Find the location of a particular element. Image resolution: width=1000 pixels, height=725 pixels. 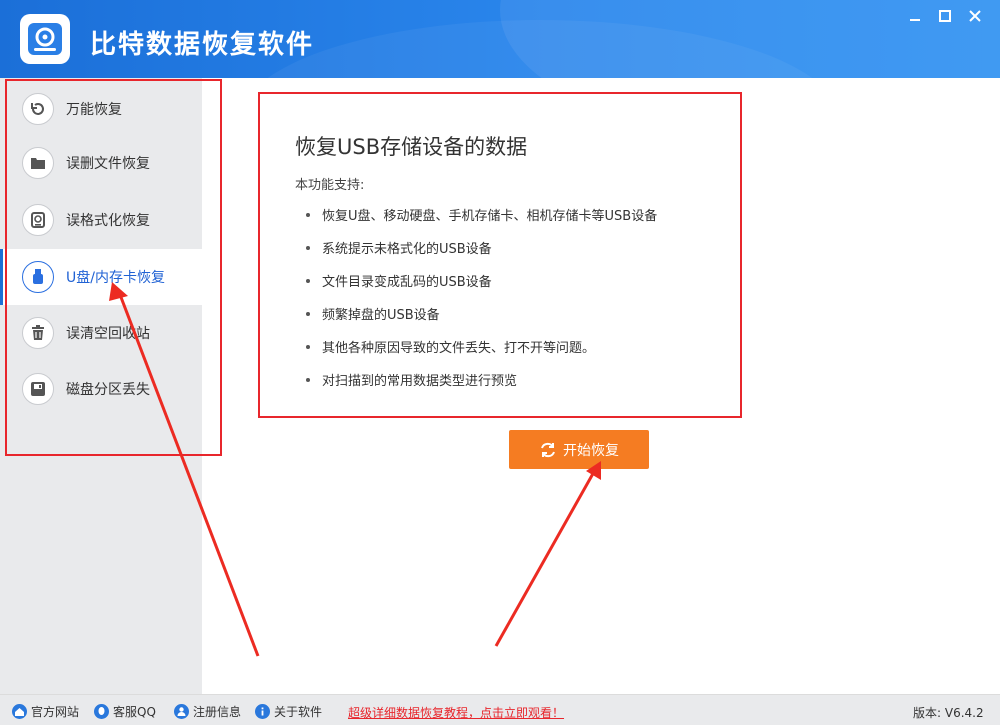

official-site-link: 官方网站 is located at coordinates (45, 711).